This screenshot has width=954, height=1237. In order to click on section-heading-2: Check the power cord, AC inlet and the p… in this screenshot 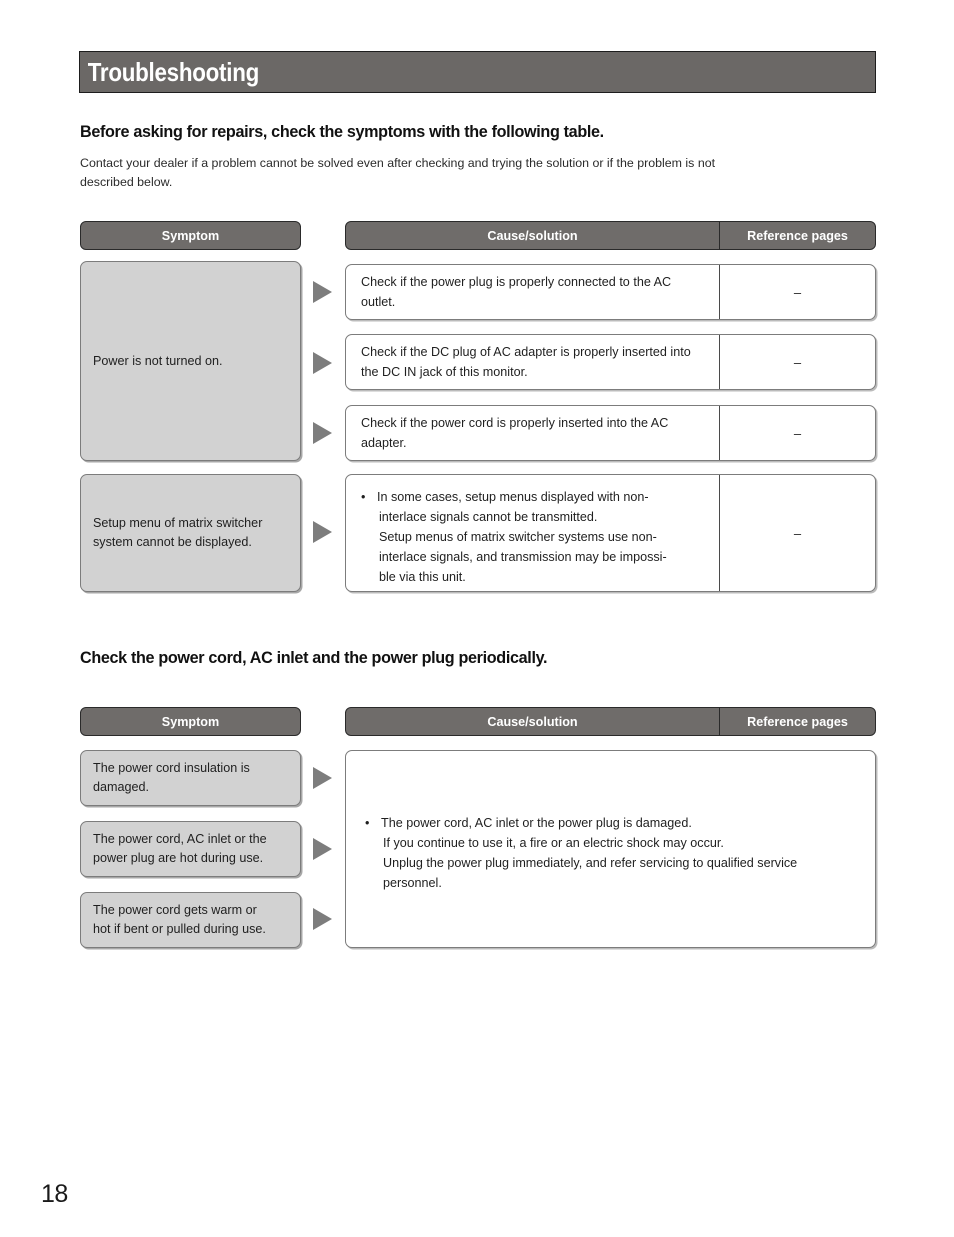, I will do `click(314, 657)`.